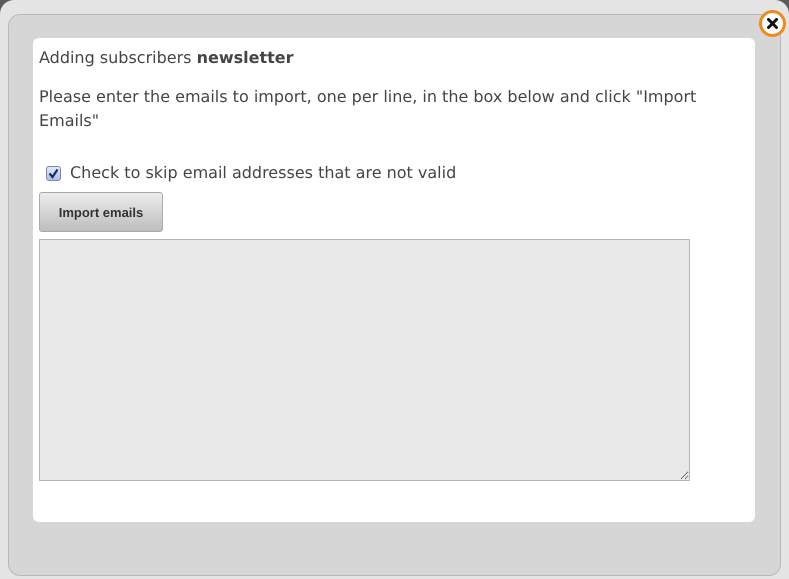  I want to click on instructions-text: Please enter the emails to import, one per line, in the box below and click "Import Emails", so click(368, 109).